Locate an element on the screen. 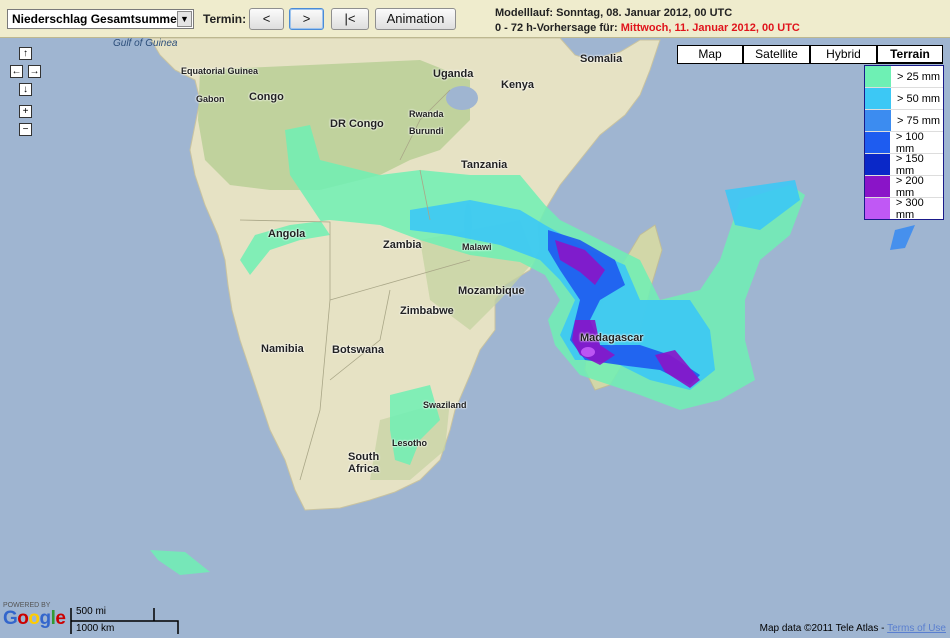 The image size is (950, 638). terms-link: Terms of Use is located at coordinates (916, 628).